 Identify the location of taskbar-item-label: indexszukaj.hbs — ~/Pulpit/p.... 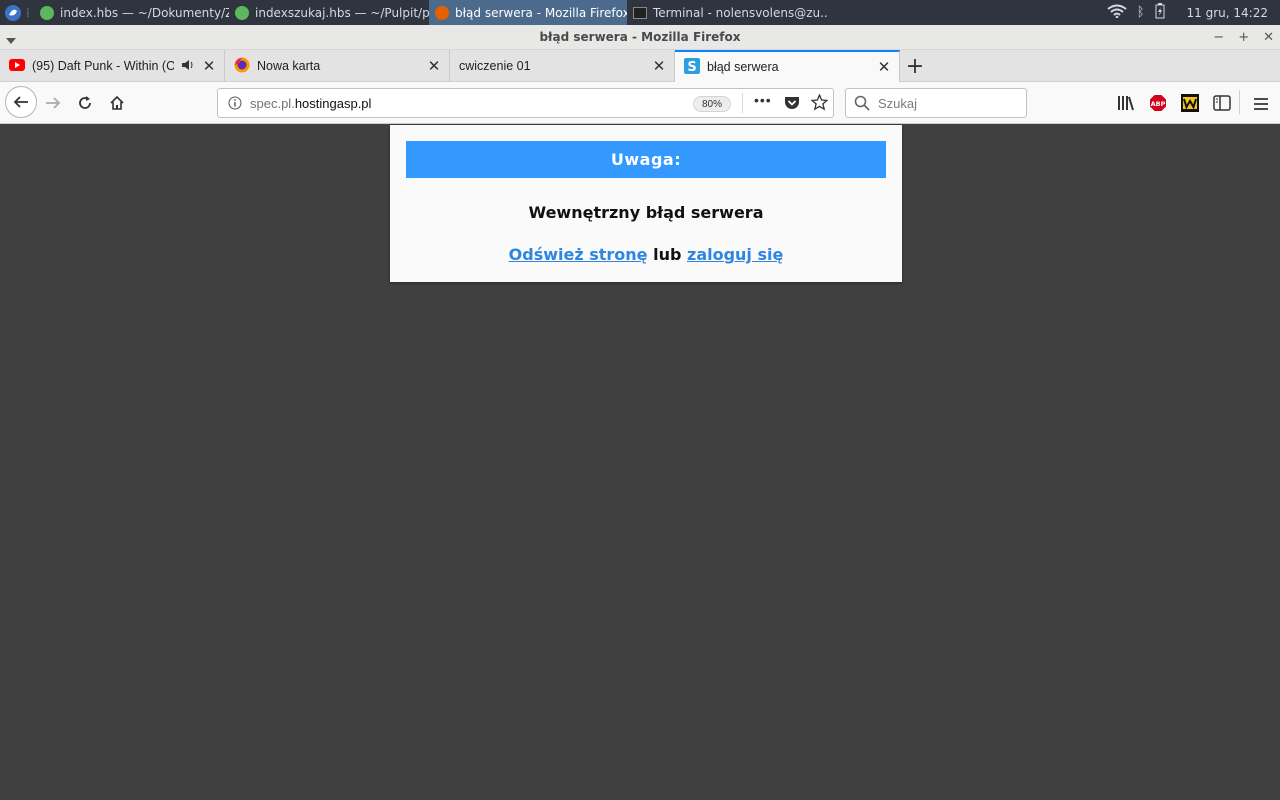
(342, 12).